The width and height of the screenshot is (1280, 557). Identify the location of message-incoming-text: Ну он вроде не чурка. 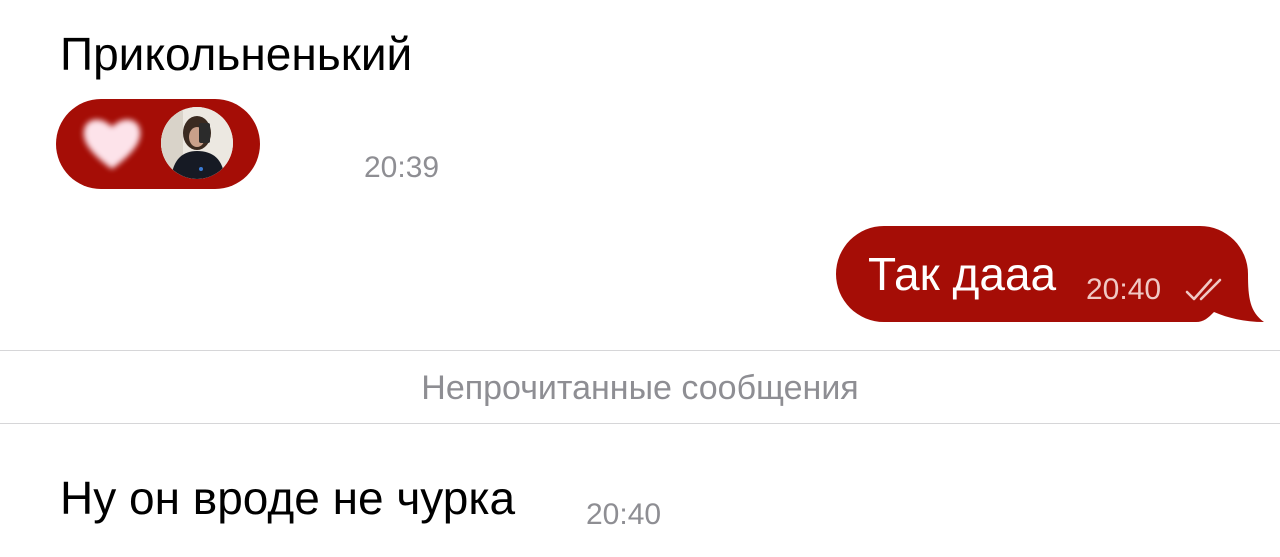
(287, 498).